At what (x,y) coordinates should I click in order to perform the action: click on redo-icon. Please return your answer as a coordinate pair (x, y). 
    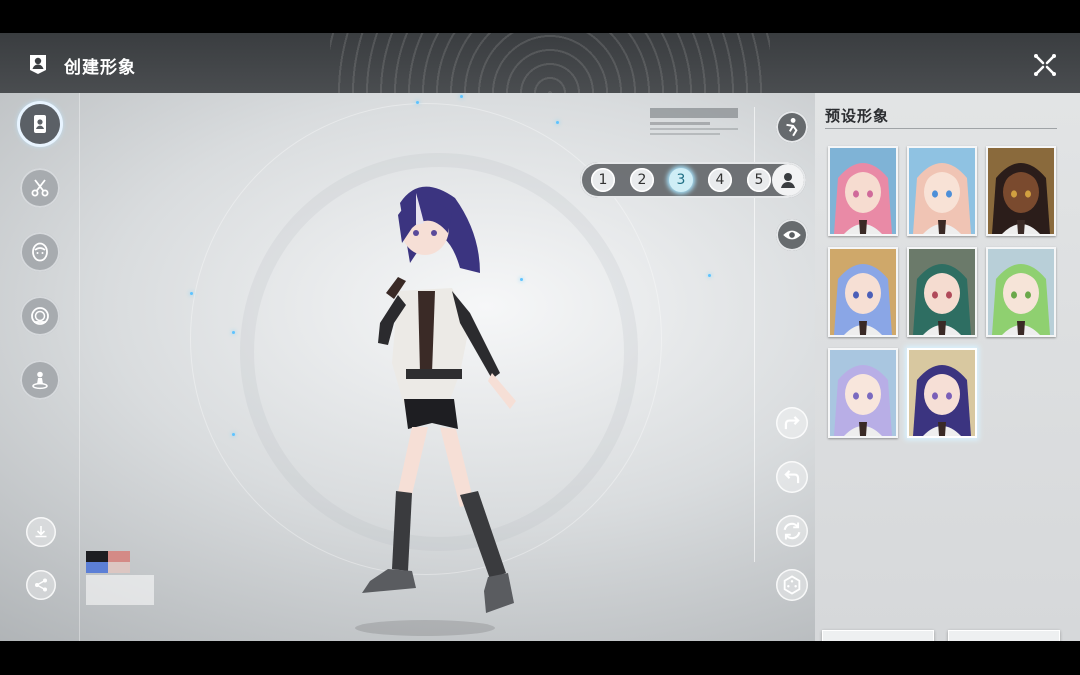
    Looking at the image, I should click on (792, 423).